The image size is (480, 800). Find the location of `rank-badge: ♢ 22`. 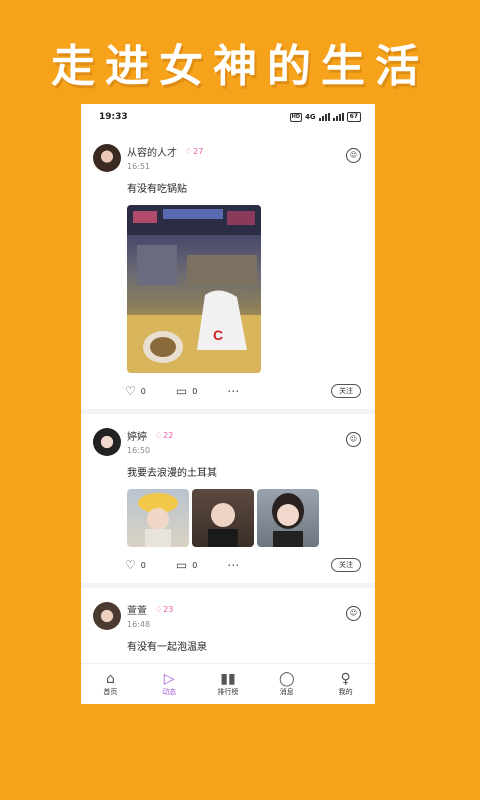

rank-badge: ♢ 22 is located at coordinates (164, 435).